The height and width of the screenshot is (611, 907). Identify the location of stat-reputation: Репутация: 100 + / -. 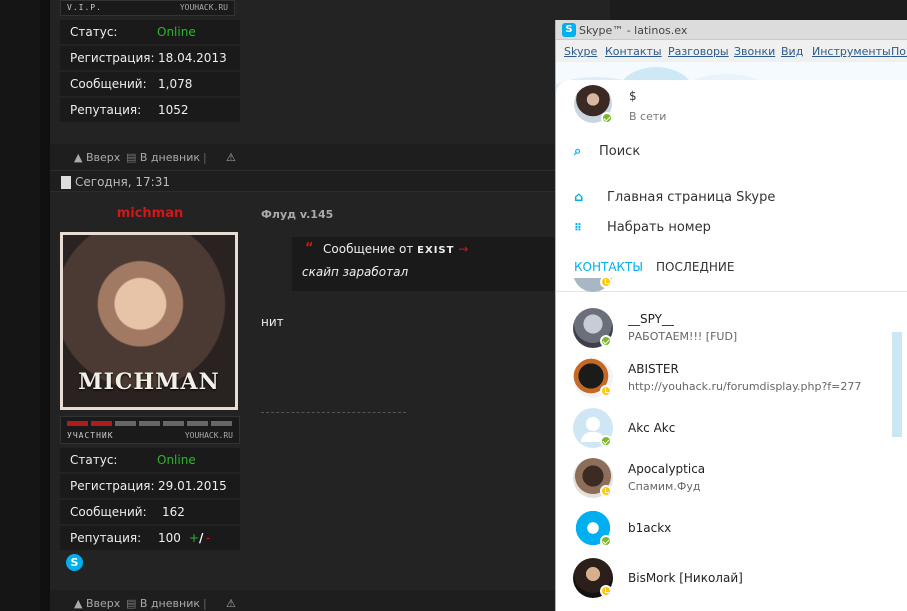
(150, 538).